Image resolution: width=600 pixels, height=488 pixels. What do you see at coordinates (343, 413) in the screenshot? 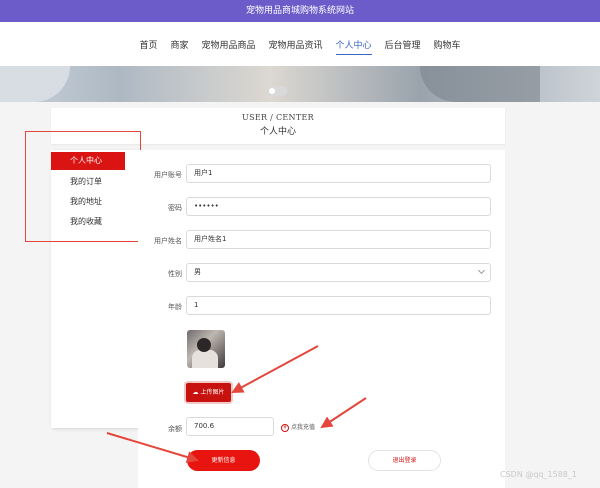
I see `annotation-arrow-recharge` at bounding box center [343, 413].